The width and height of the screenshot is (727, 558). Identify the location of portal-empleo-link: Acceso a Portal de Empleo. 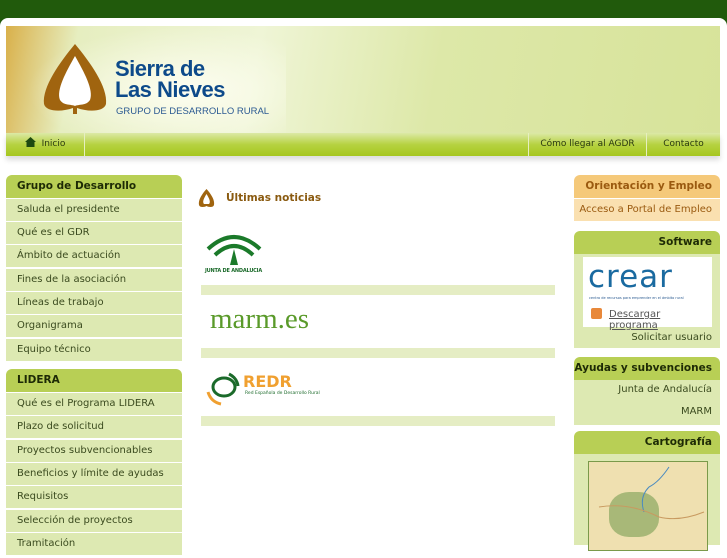
(645, 209).